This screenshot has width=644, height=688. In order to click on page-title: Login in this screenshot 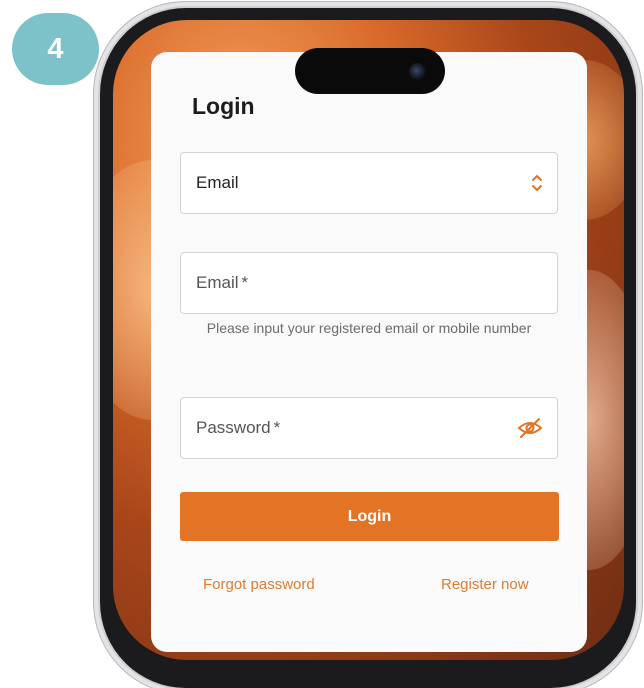, I will do `click(223, 106)`.